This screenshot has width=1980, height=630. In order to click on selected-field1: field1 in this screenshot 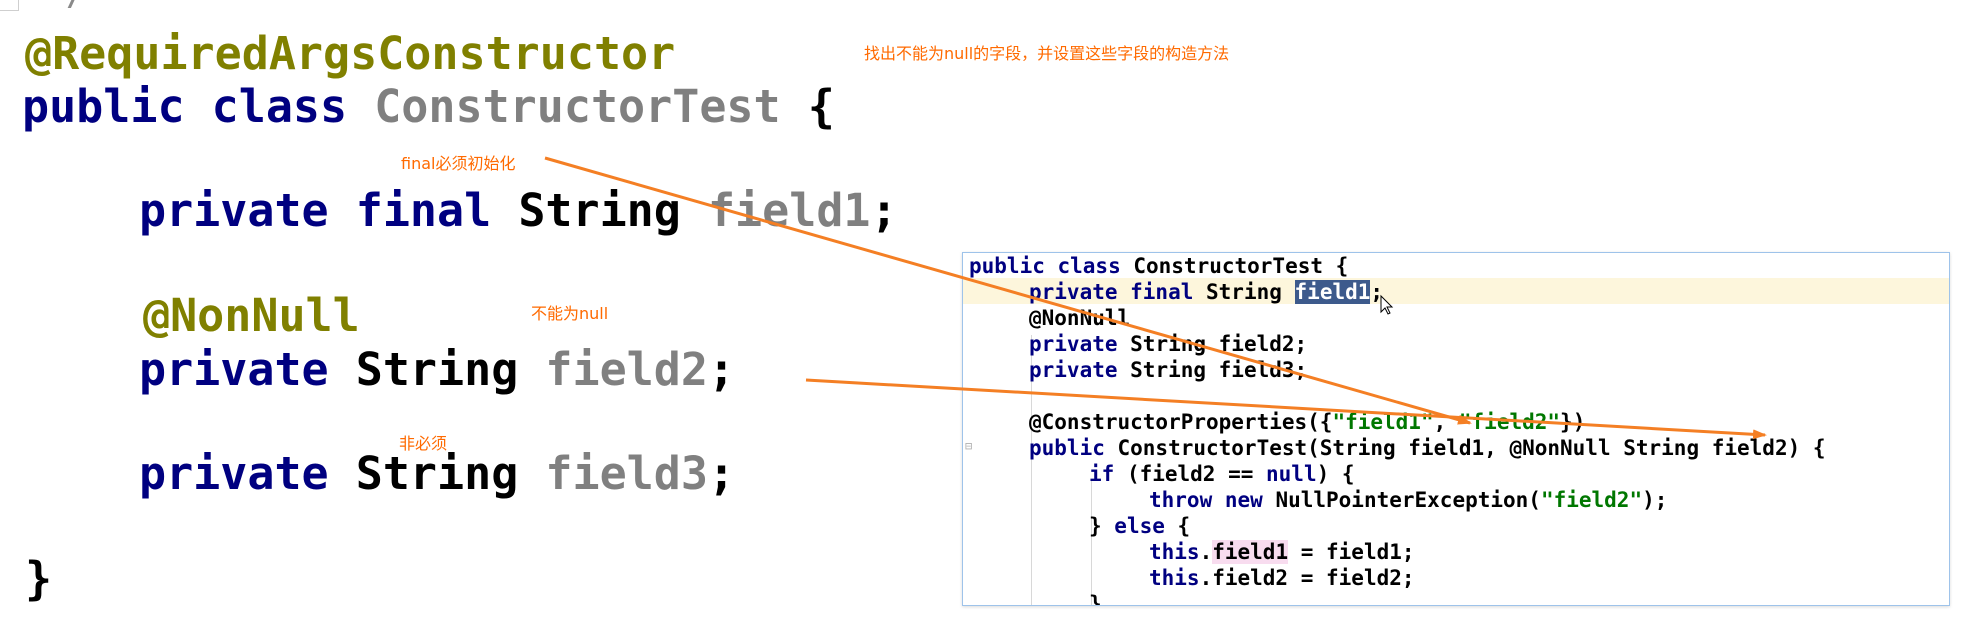, I will do `click(1332, 292)`.